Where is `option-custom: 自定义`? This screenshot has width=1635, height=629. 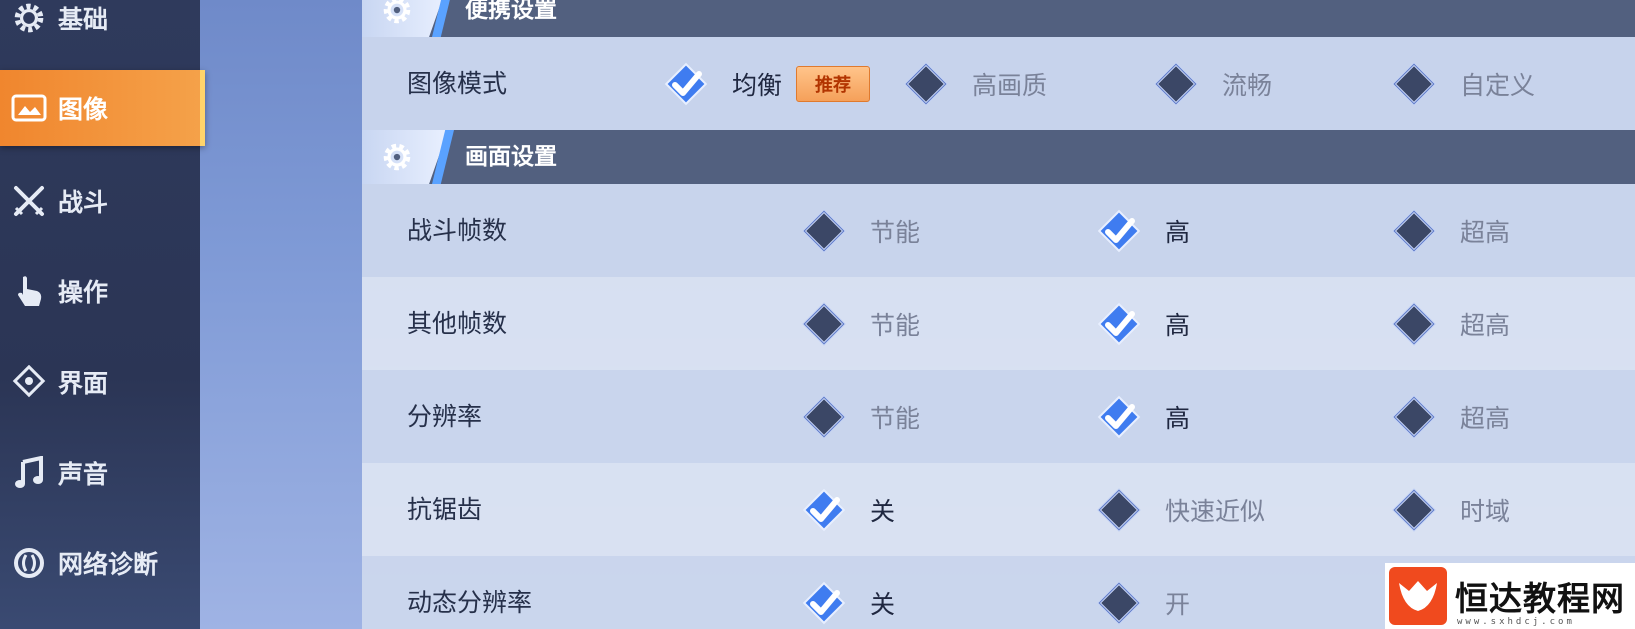 option-custom: 自定义 is located at coordinates (1462, 83).